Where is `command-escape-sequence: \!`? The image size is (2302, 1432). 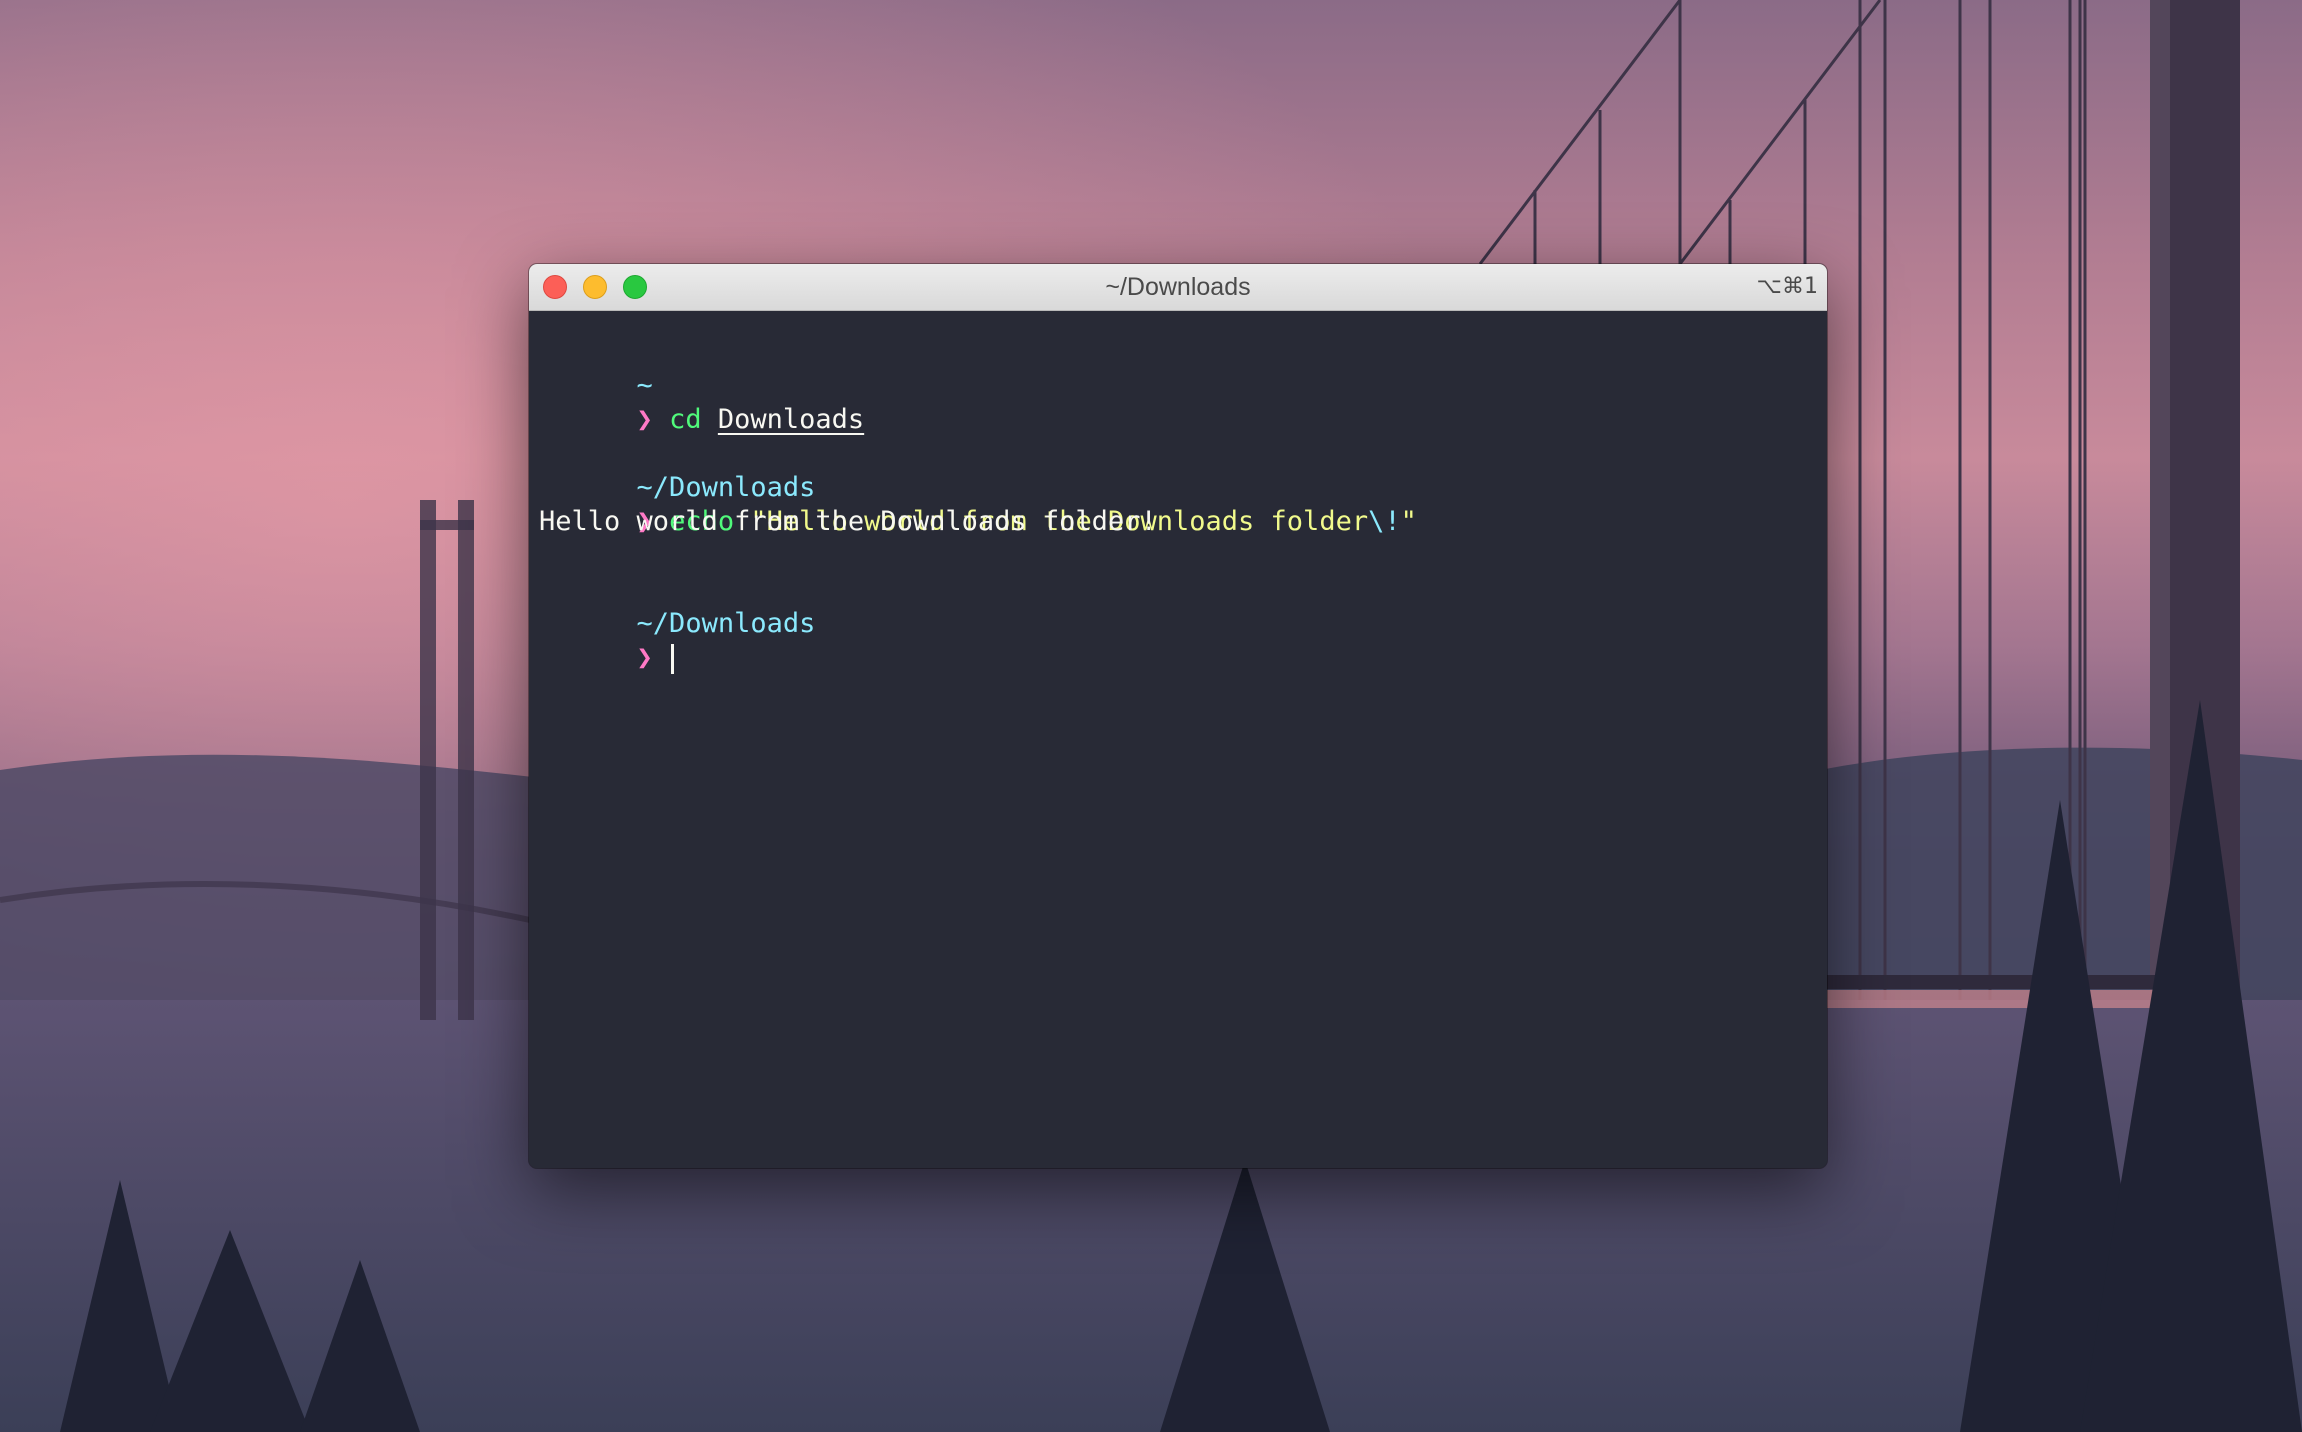
command-escape-sequence: \! is located at coordinates (1384, 521).